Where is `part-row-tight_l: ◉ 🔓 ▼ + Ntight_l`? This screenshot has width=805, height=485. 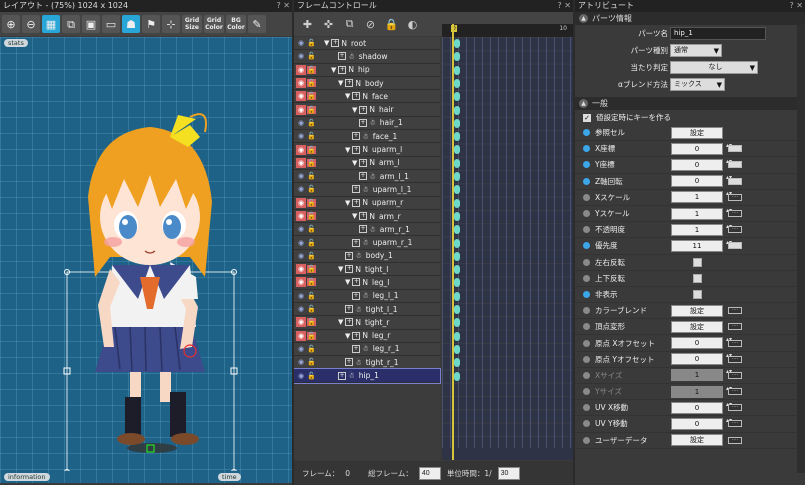 part-row-tight_l: ◉ 🔓 ▼ + Ntight_l is located at coordinates (367, 270).